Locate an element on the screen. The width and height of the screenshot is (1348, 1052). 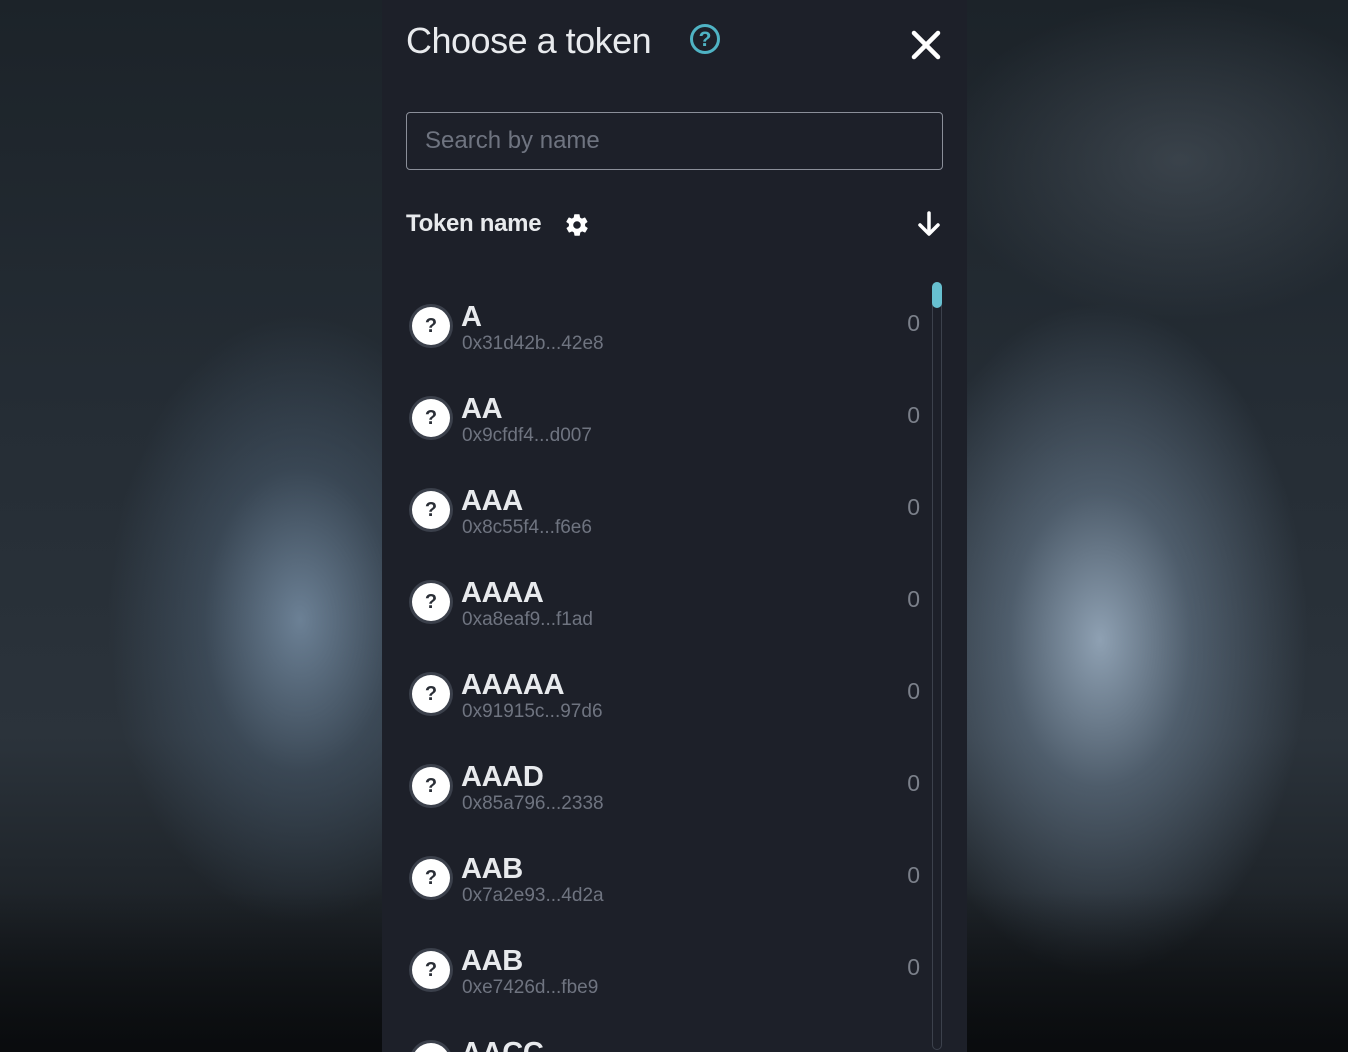
token-symbol: AAAD is located at coordinates (502, 777).